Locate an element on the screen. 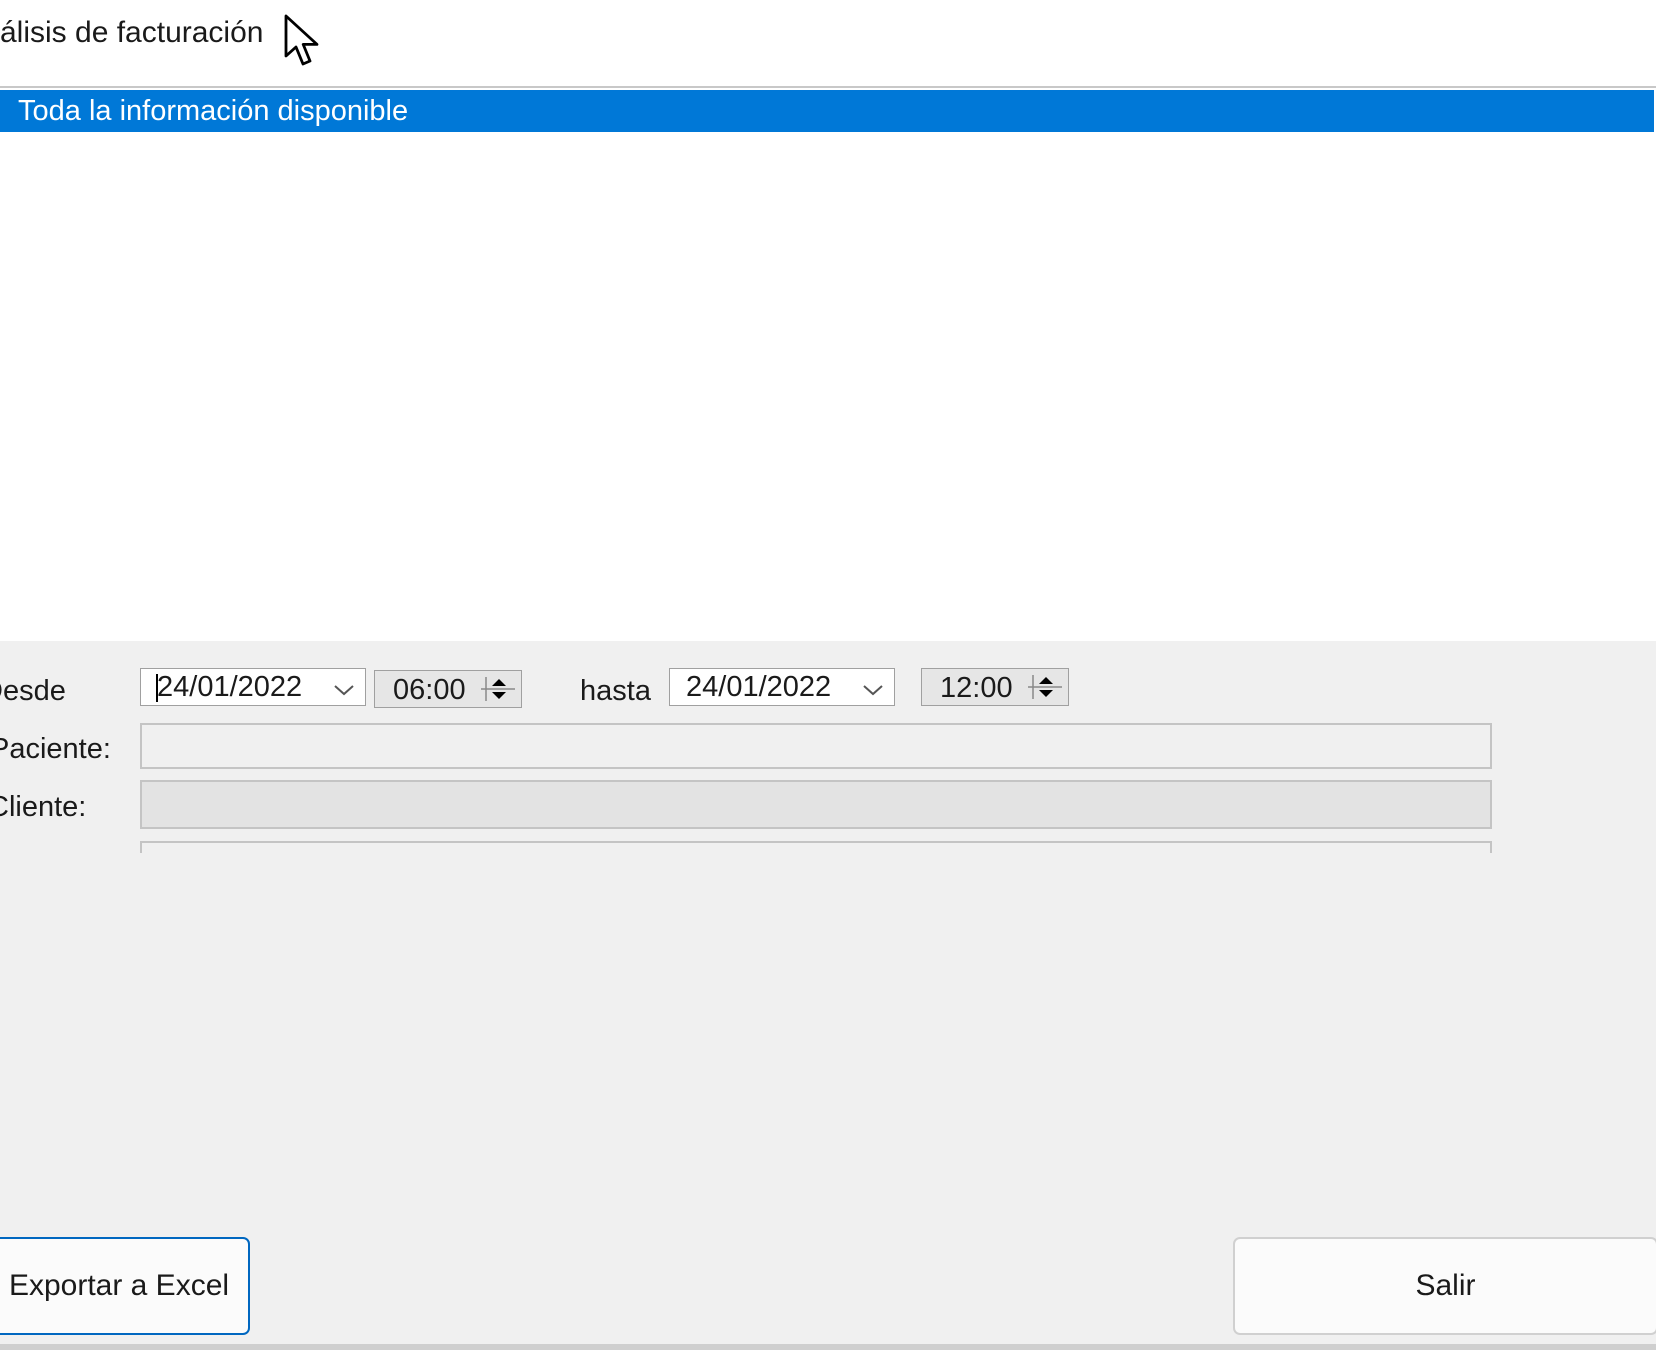 This screenshot has height=1350, width=1656. desde-label: Desde is located at coordinates (33, 691).